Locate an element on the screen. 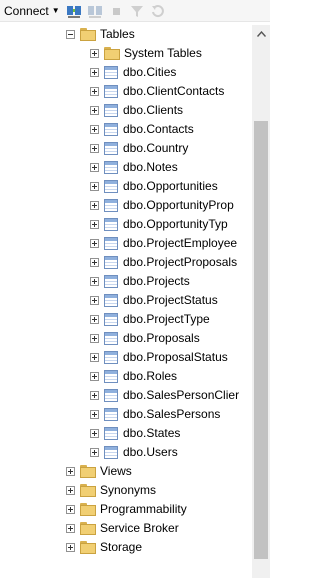 Image resolution: width=320 pixels, height=578 pixels. tree-node-table: dbo.Cities is located at coordinates (133, 72).